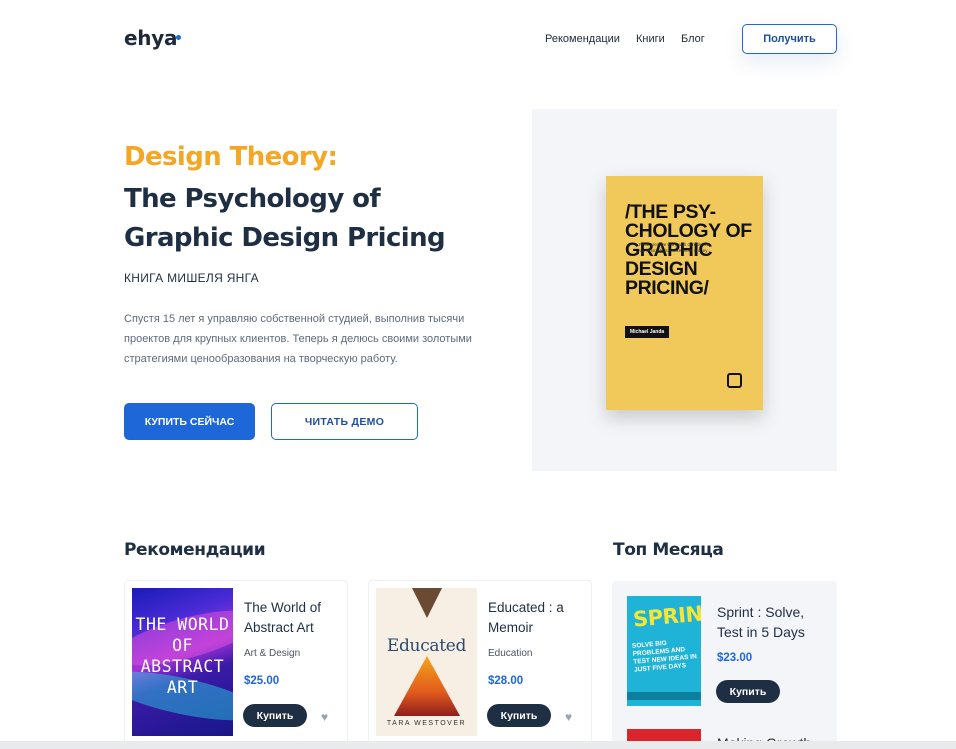 The height and width of the screenshot is (749, 956). What do you see at coordinates (478, 745) in the screenshot?
I see `horizontal-scrollbar` at bounding box center [478, 745].